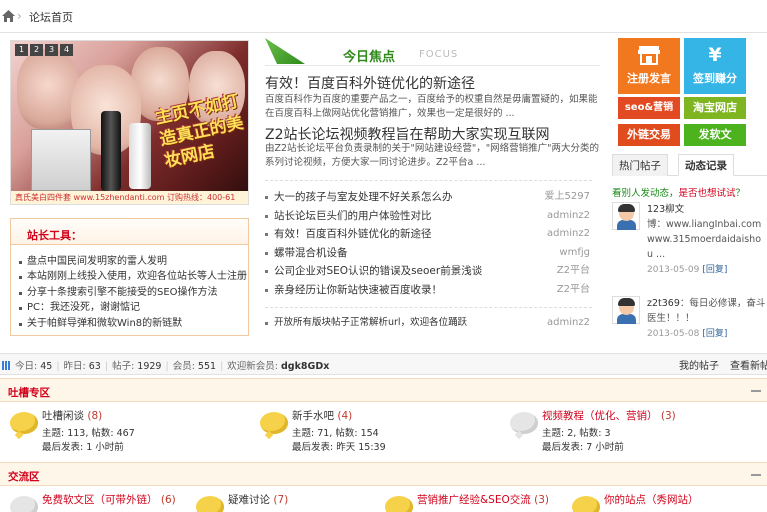 The width and height of the screenshot is (767, 512). I want to click on breadcrumb-current: 论坛首页, so click(51, 17).